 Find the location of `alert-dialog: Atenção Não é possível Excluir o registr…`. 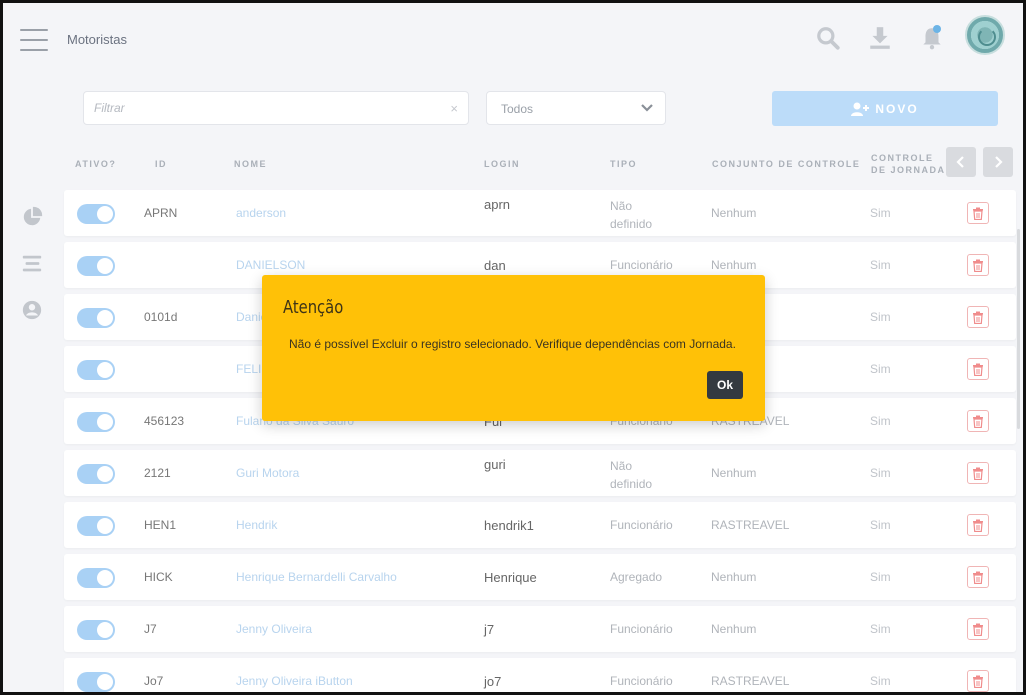

alert-dialog: Atenção Não é possível Excluir o registr… is located at coordinates (513, 348).